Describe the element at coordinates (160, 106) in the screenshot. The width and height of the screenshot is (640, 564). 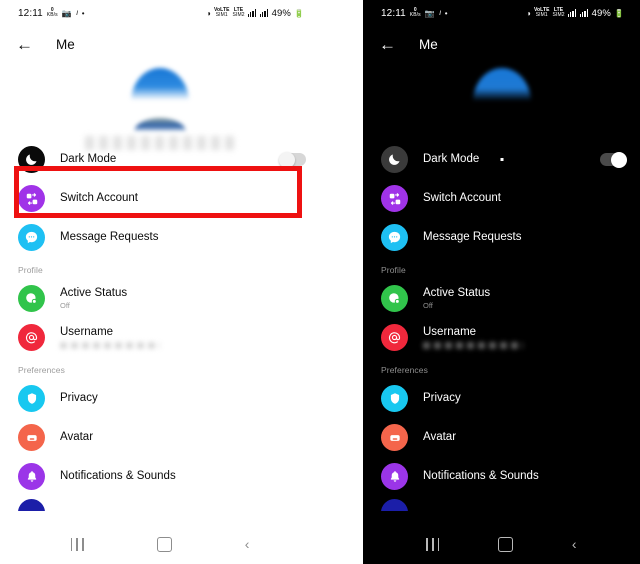
I see `profile-header-light` at that location.